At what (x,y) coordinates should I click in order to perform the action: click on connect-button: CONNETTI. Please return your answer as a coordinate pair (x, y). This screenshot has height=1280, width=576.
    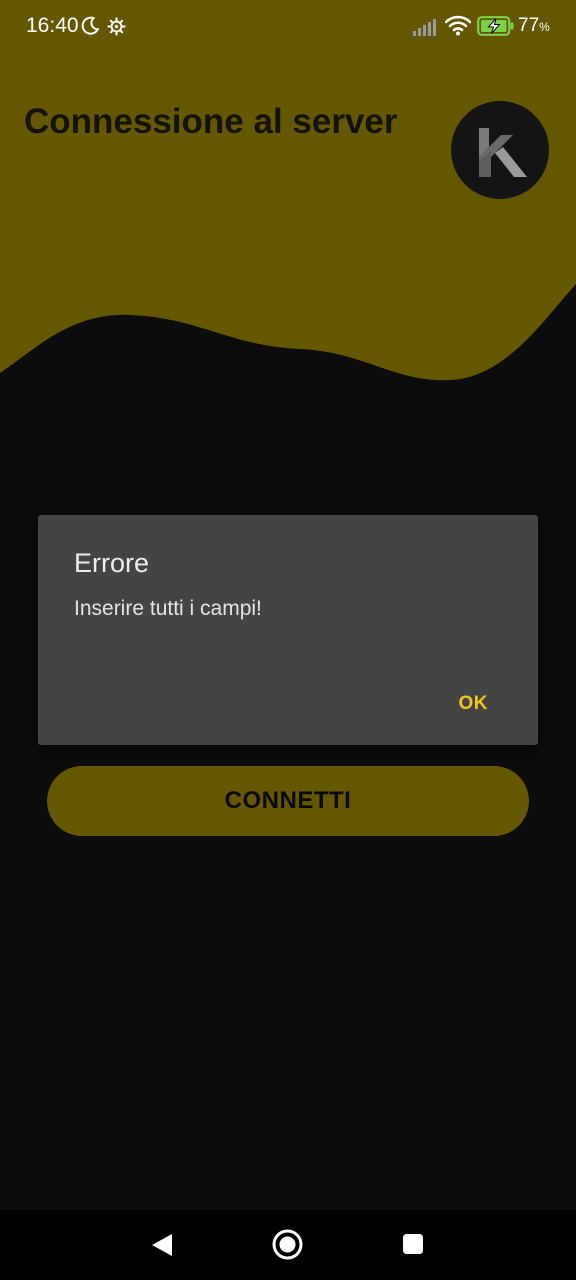
    Looking at the image, I should click on (288, 801).